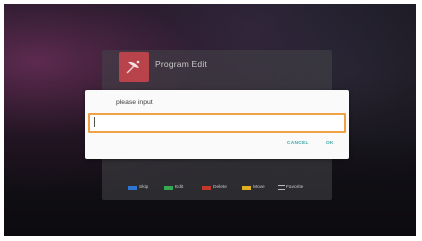 This screenshot has width=422, height=241. Describe the element at coordinates (144, 187) in the screenshot. I see `legend-skip-label: Skip` at that location.